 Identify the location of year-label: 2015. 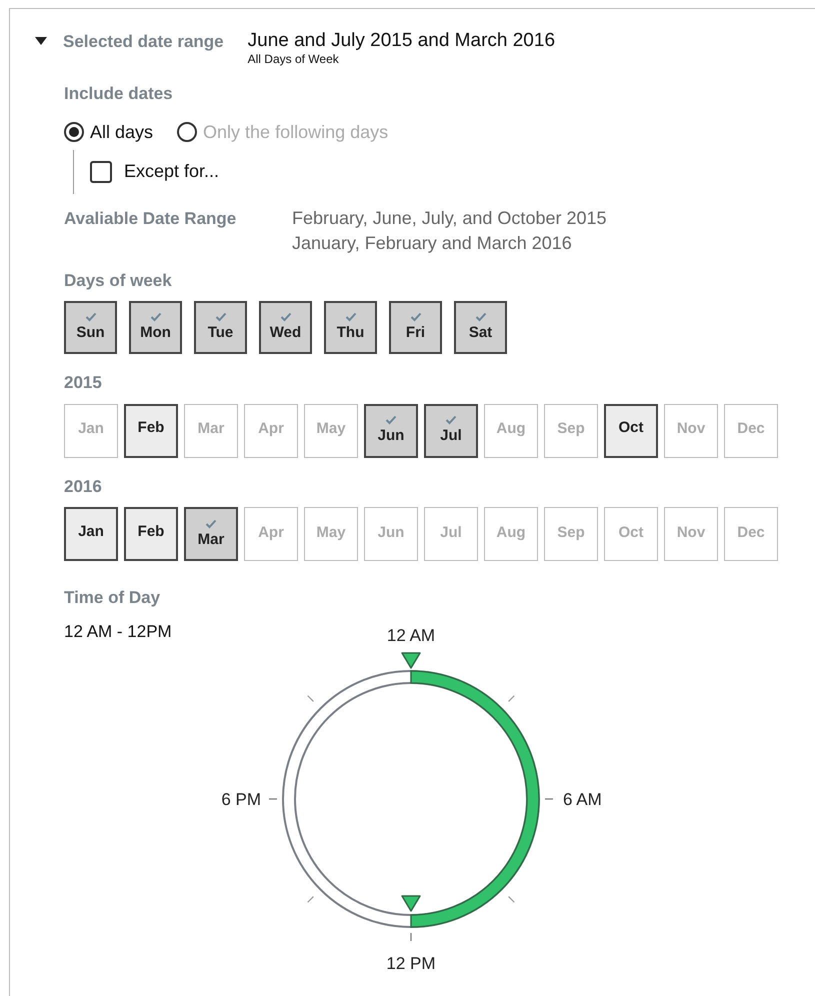
(83, 383).